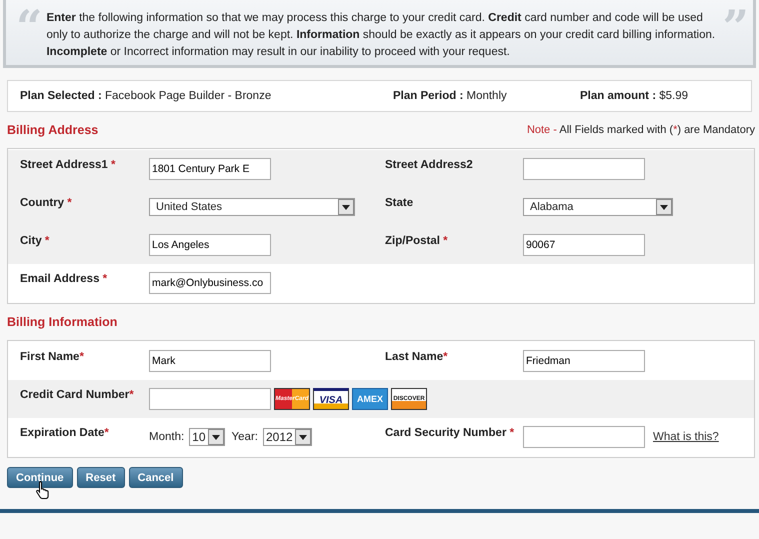  What do you see at coordinates (450, 432) in the screenshot?
I see `field-label: Card Security Number *` at bounding box center [450, 432].